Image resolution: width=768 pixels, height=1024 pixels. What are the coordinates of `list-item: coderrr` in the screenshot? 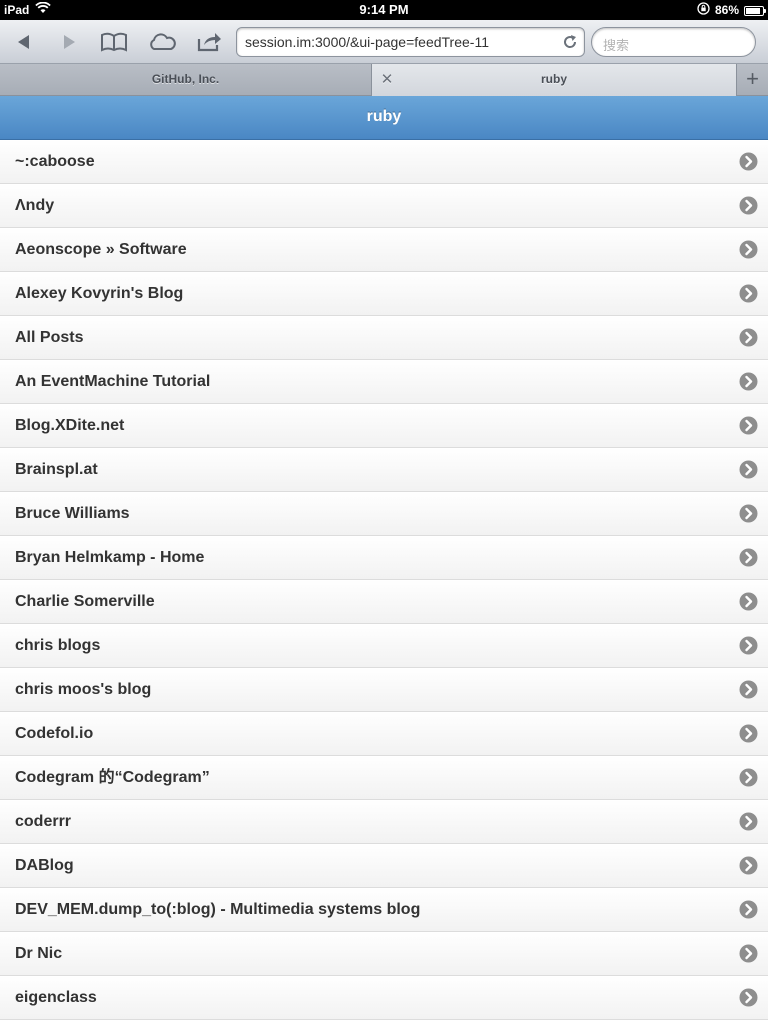 It's located at (384, 822).